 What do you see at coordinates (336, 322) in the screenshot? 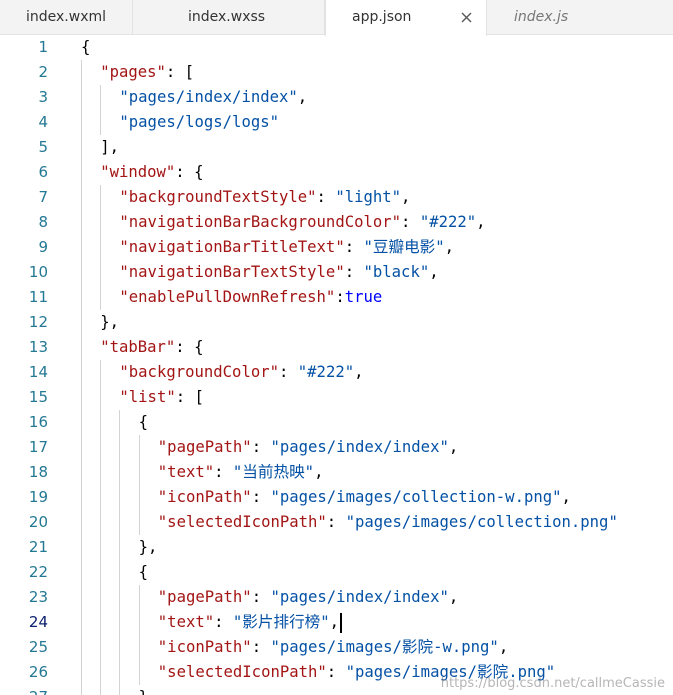
I see `code-line: 12},` at bounding box center [336, 322].